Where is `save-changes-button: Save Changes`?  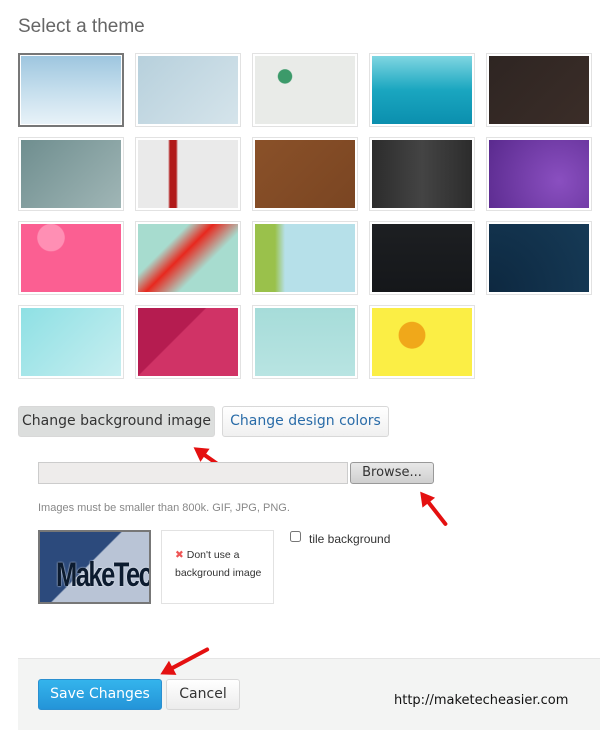
save-changes-button: Save Changes is located at coordinates (100, 694).